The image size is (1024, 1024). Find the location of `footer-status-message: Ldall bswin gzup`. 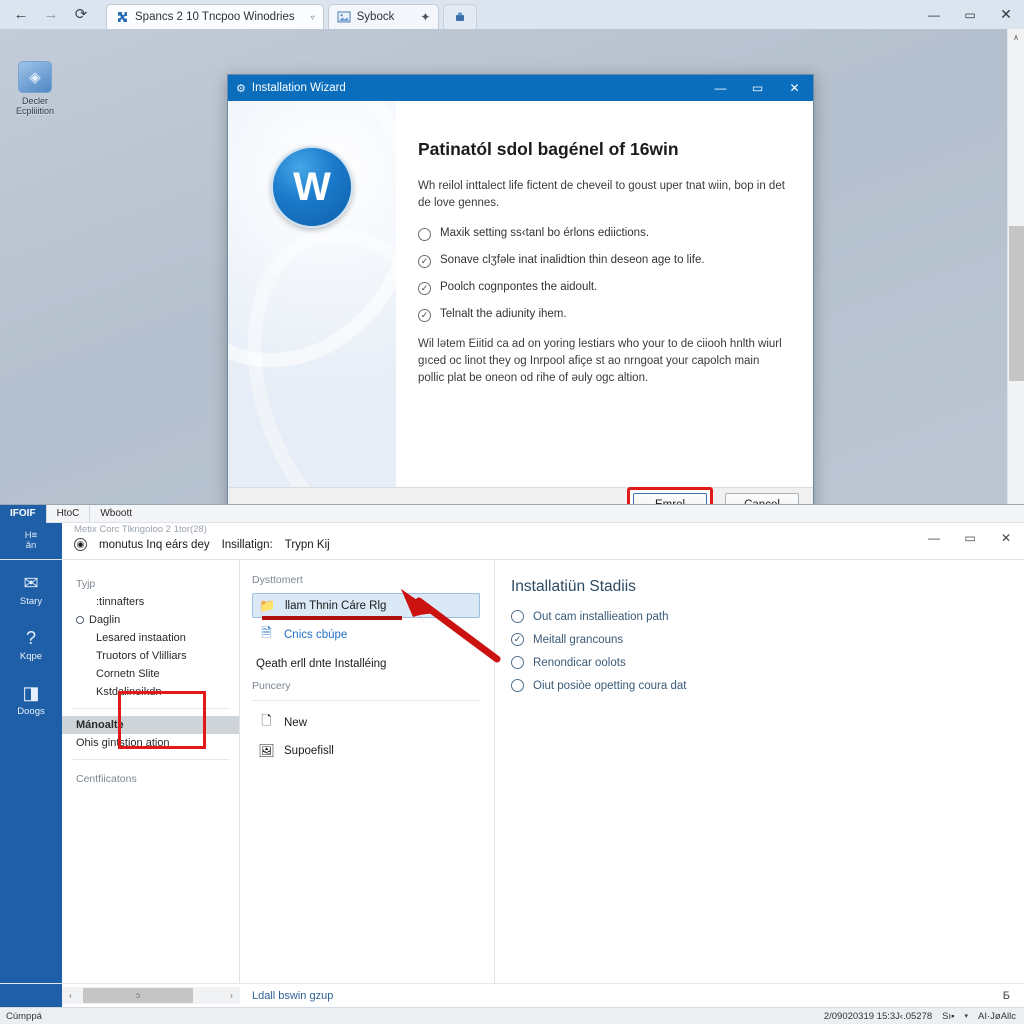

footer-status-message: Ldall bswin gzup is located at coordinates (293, 995).